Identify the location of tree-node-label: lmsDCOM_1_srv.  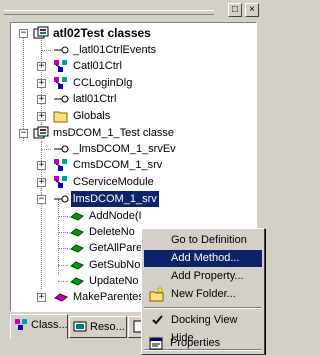
(115, 199).